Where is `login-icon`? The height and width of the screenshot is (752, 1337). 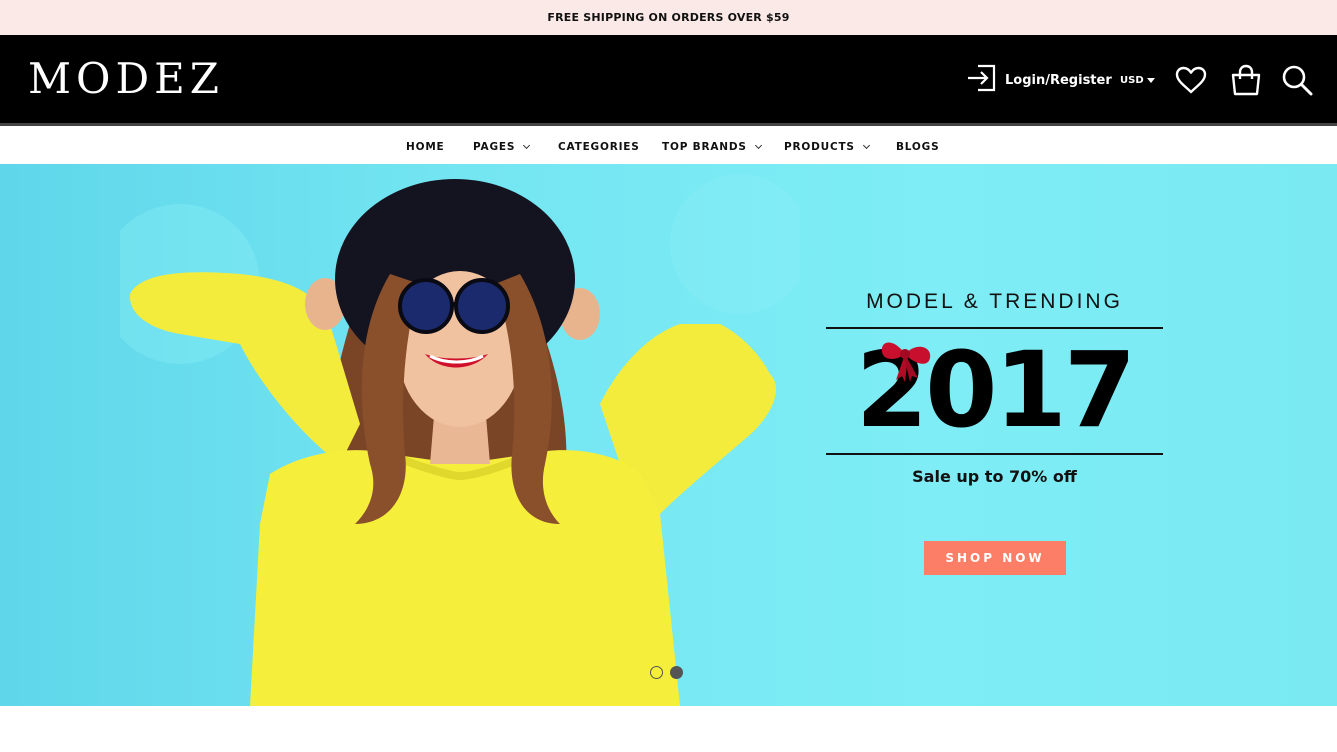
login-icon is located at coordinates (982, 80).